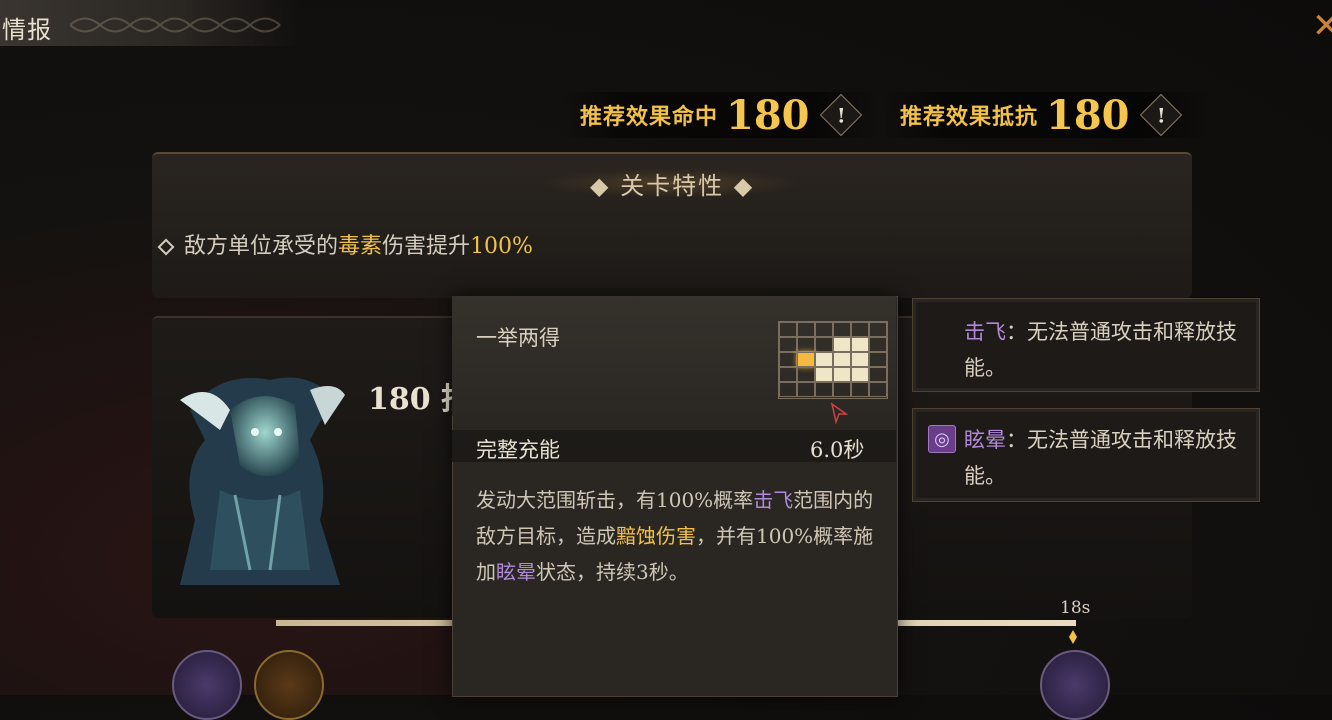 The height and width of the screenshot is (720, 1332). Describe the element at coordinates (1322, 26) in the screenshot. I see `close-icon: ✕` at that location.